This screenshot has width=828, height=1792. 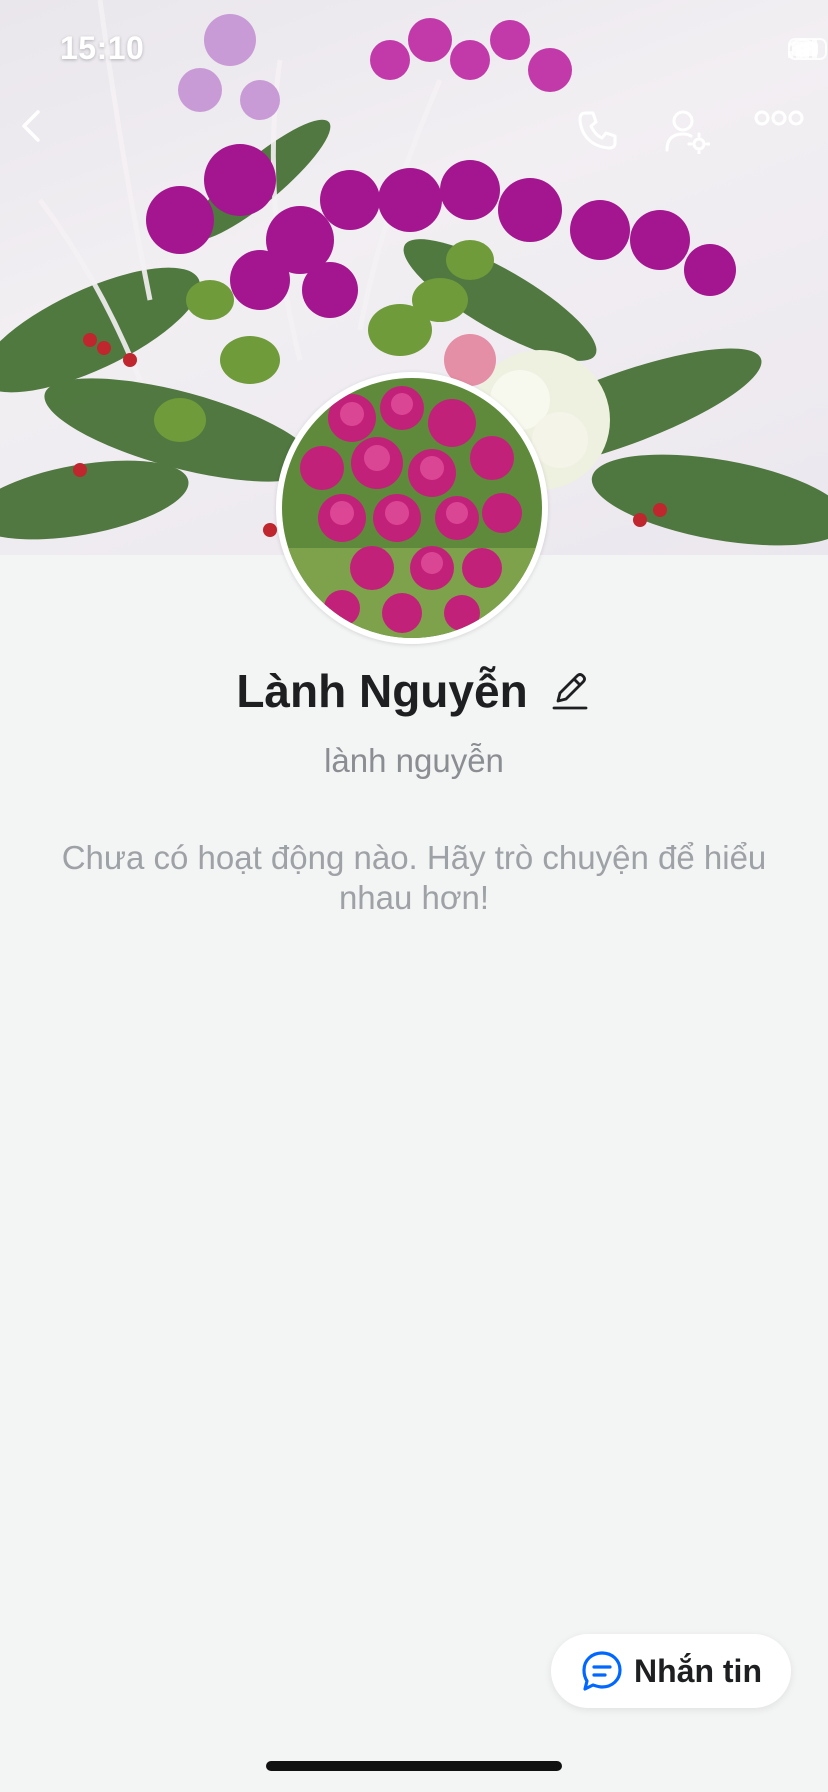 What do you see at coordinates (382, 691) in the screenshot?
I see `display-name: Lành Nguyễn` at bounding box center [382, 691].